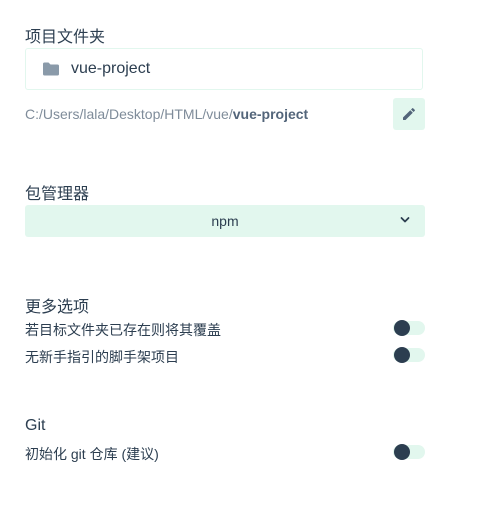 The height and width of the screenshot is (521, 477). Describe the element at coordinates (51, 69) in the screenshot. I see `folder-icon` at that location.